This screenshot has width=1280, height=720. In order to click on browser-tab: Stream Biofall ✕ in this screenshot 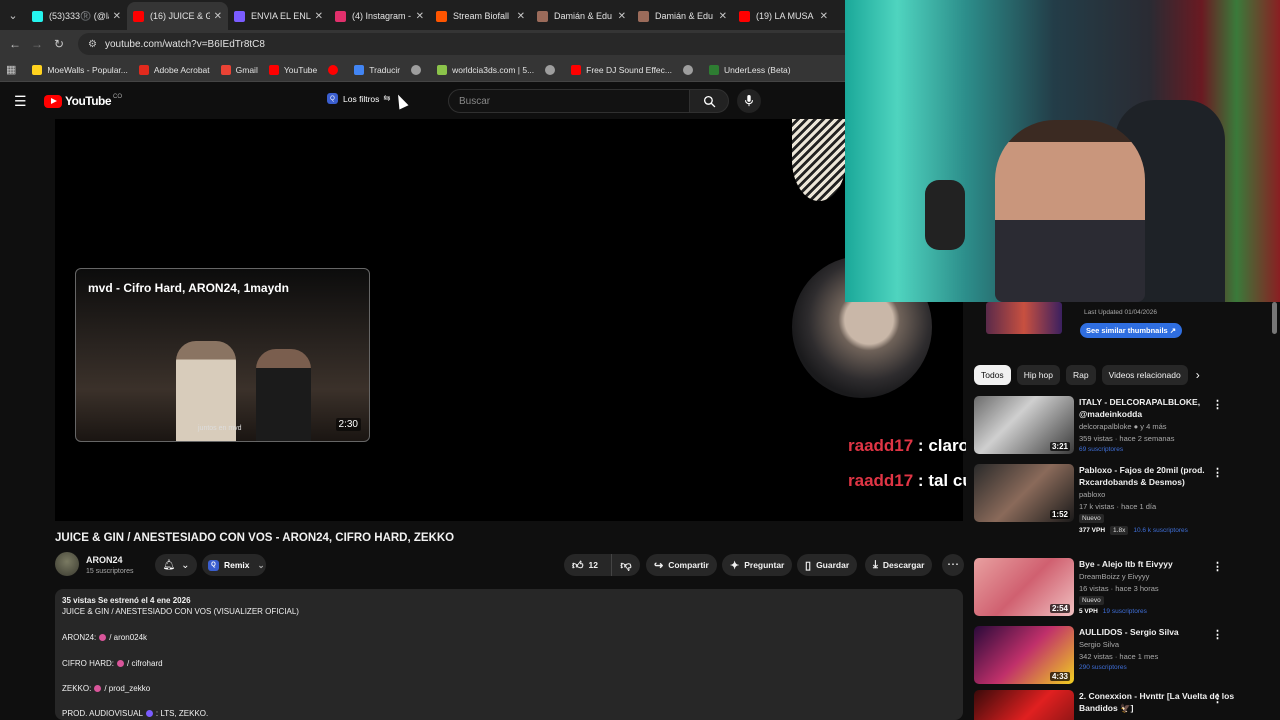, I will do `click(480, 16)`.